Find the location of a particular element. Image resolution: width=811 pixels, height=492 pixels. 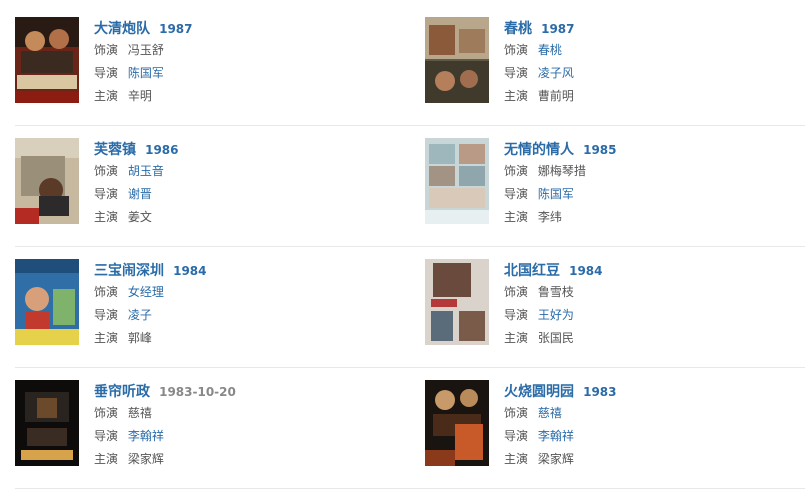

actor-line: 饰演 胡玉音 is located at coordinates (136, 171).